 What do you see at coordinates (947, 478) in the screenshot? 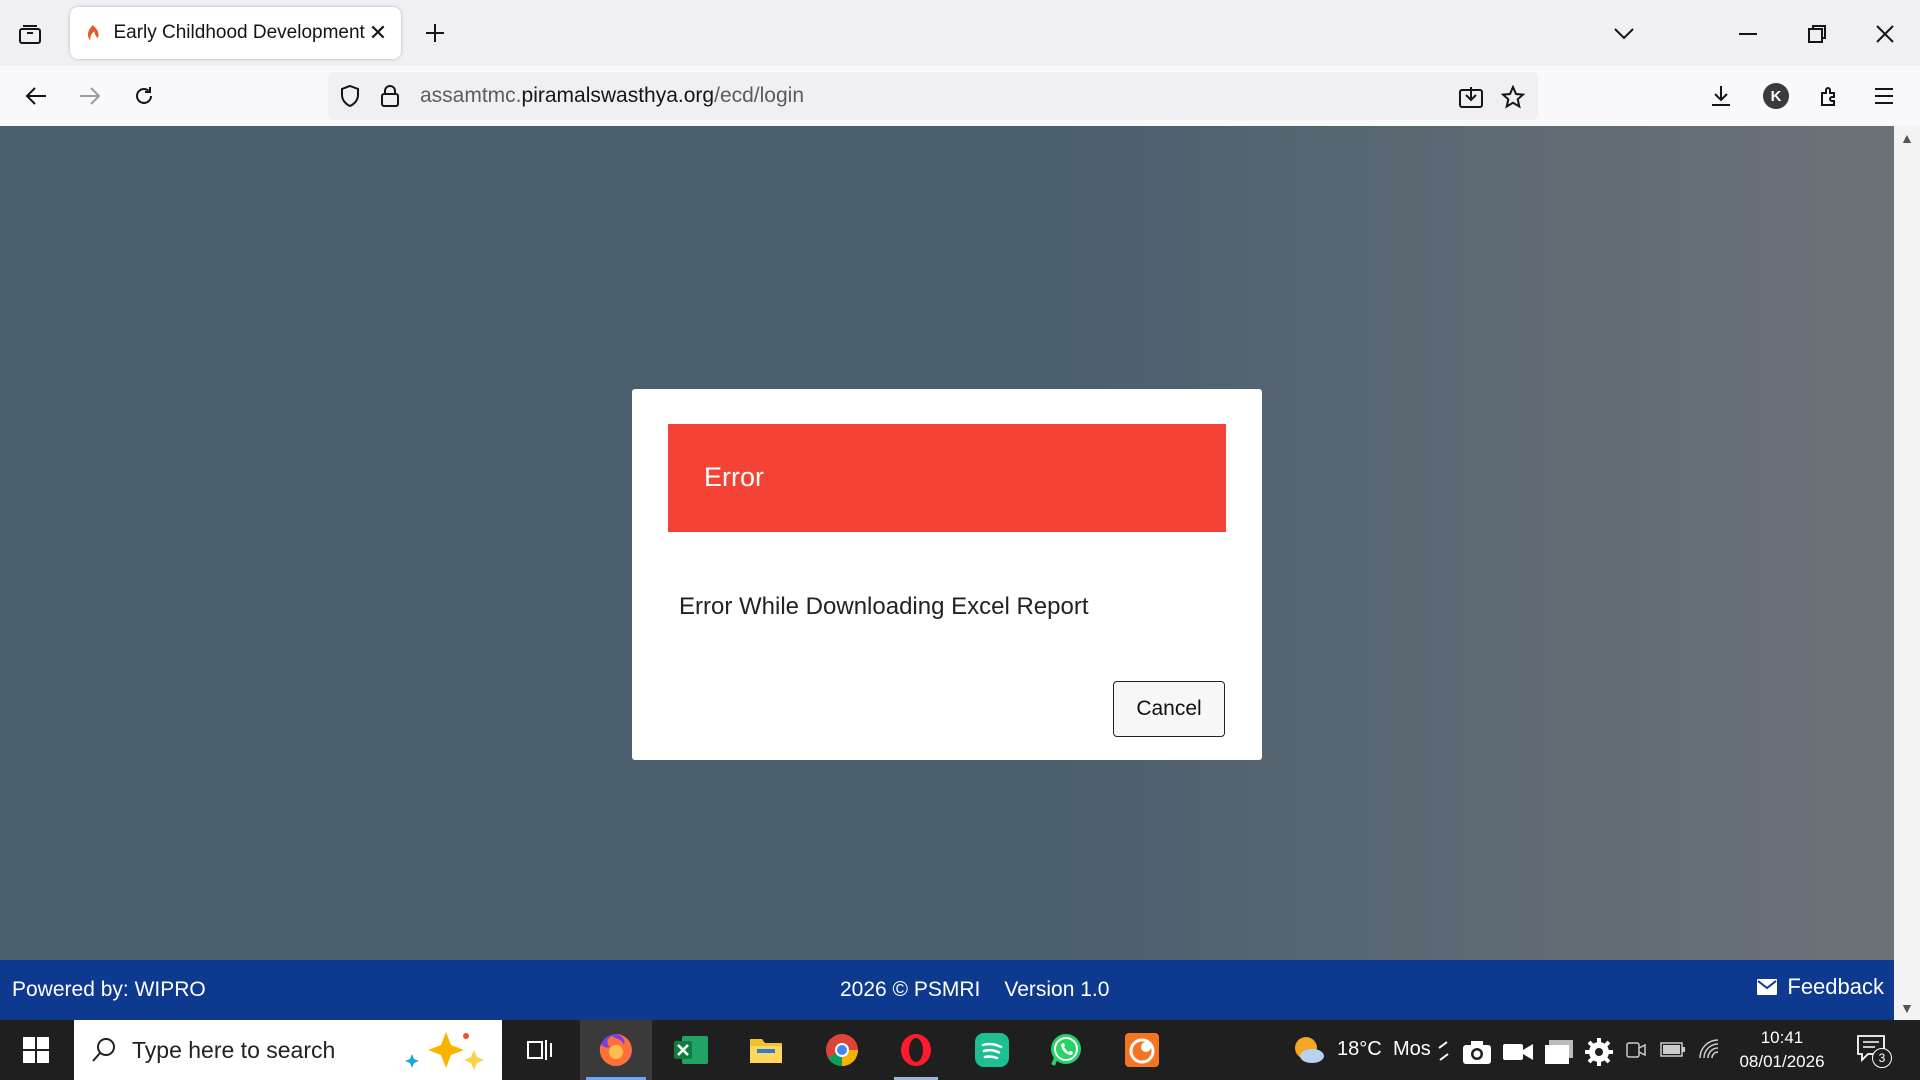
I see `dialog-header: Error` at bounding box center [947, 478].